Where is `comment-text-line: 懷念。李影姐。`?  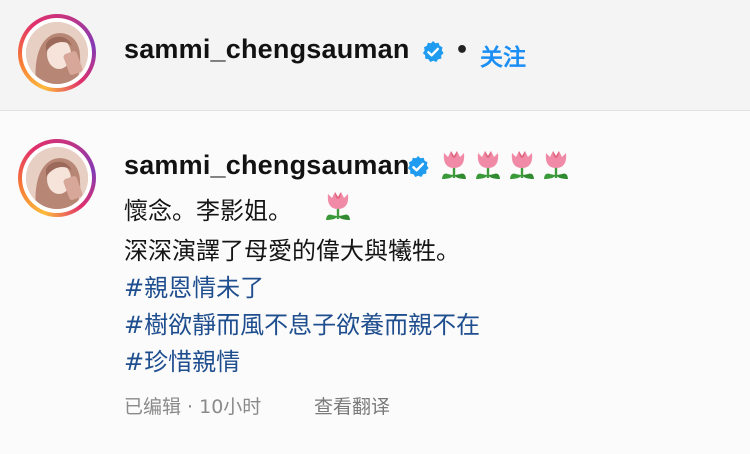 comment-text-line: 懷念。李影姐。 is located at coordinates (208, 211).